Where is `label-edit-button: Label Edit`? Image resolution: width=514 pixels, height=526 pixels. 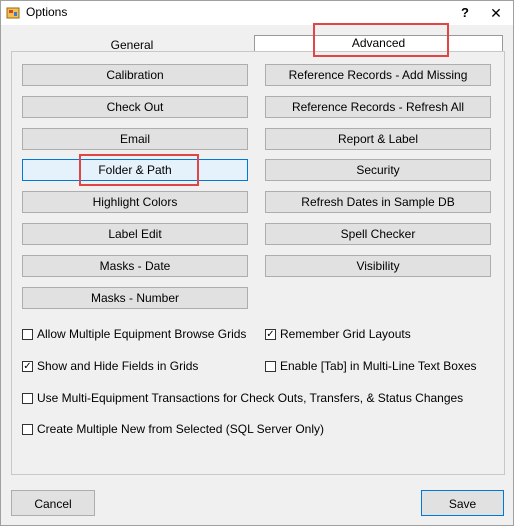
label-edit-button: Label Edit is located at coordinates (135, 234).